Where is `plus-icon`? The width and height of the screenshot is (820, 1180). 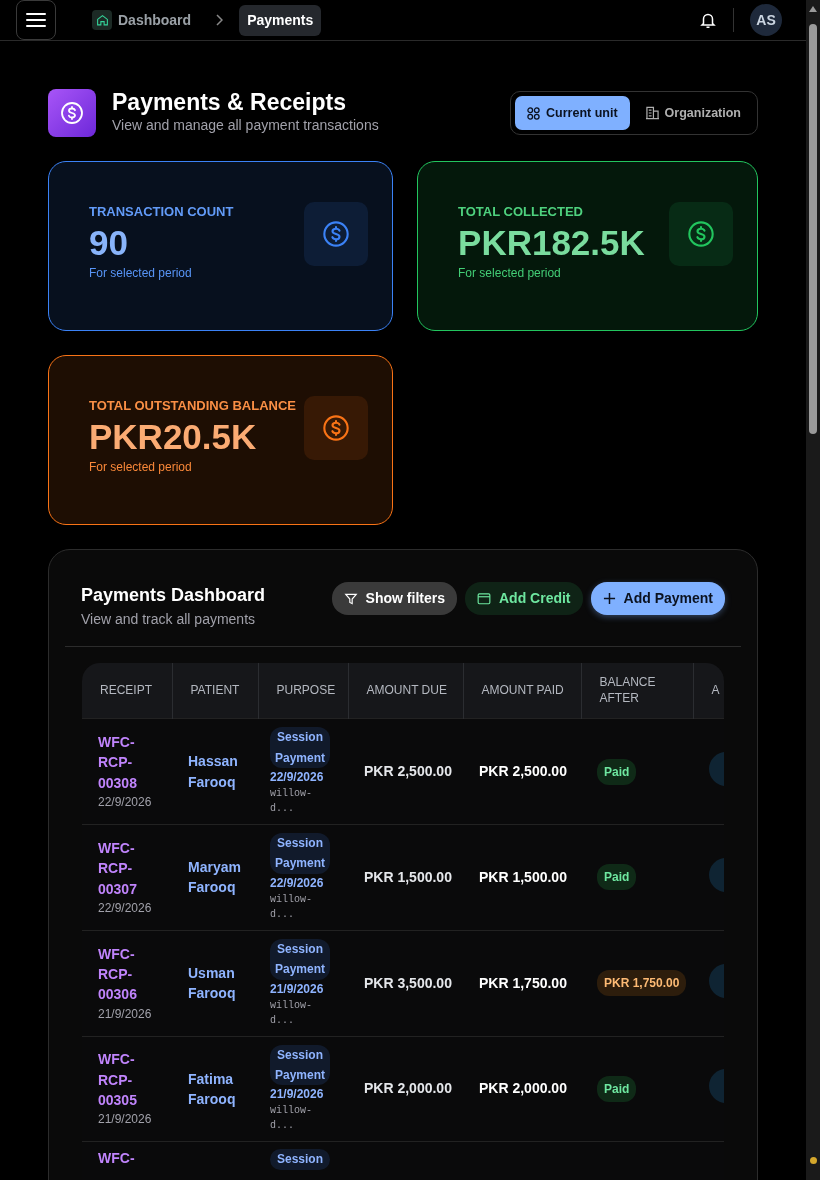
plus-icon is located at coordinates (609, 598).